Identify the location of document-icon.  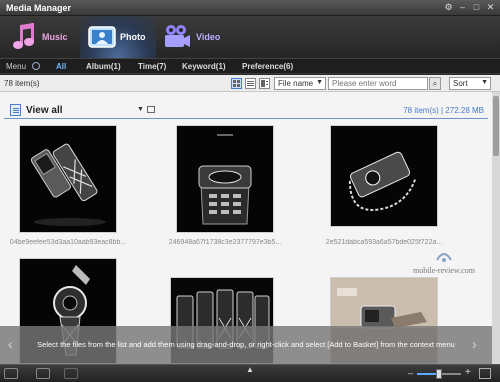
(15, 110).